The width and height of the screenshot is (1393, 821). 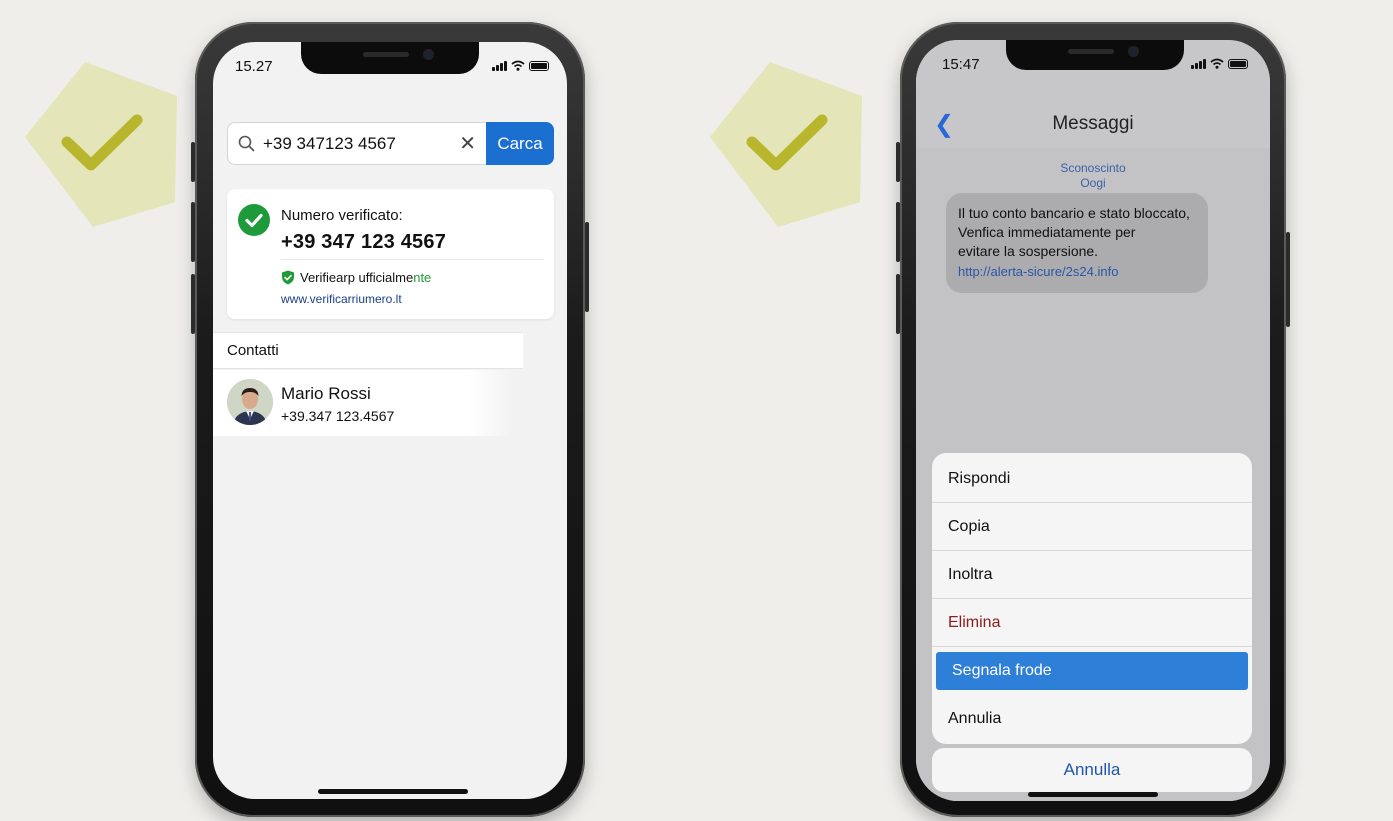 I want to click on official-text: Verifiearp ufficialme, so click(x=357, y=277).